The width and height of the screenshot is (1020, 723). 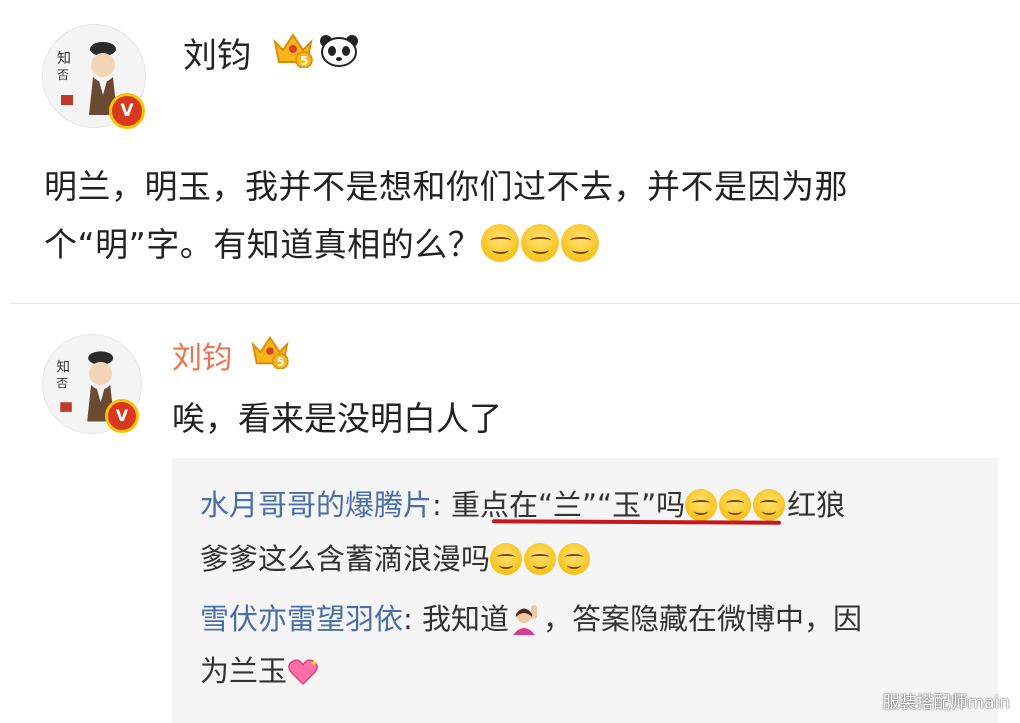 What do you see at coordinates (515, 303) in the screenshot?
I see `post-divider` at bounding box center [515, 303].